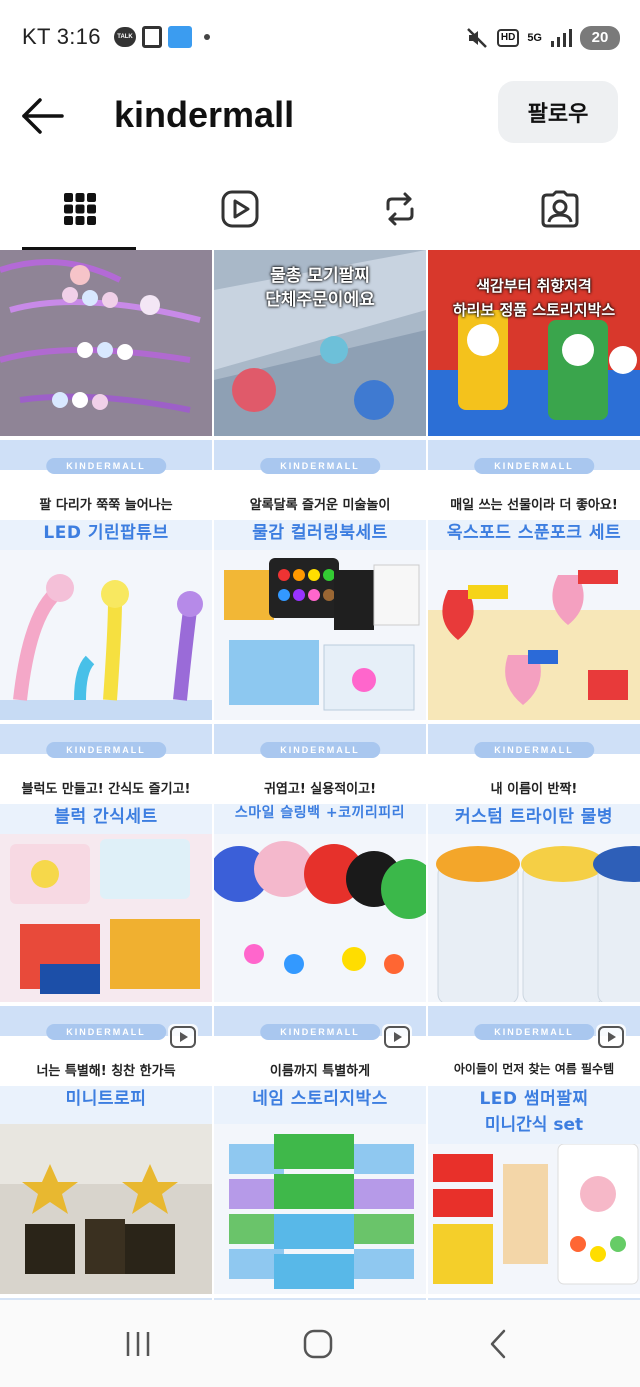 The image size is (640, 1387). I want to click on notification-icons: TALK, so click(162, 37).